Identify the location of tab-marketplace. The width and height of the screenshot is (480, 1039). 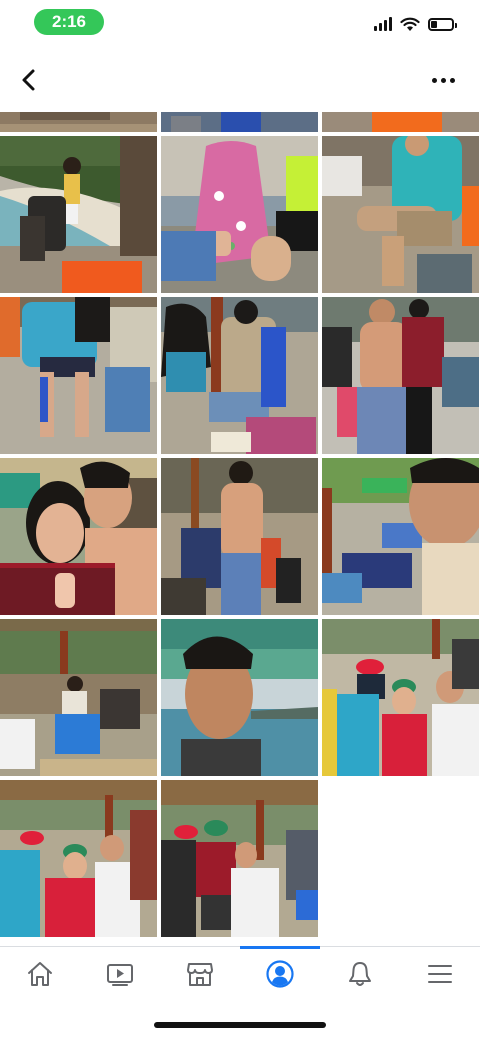
(200, 977).